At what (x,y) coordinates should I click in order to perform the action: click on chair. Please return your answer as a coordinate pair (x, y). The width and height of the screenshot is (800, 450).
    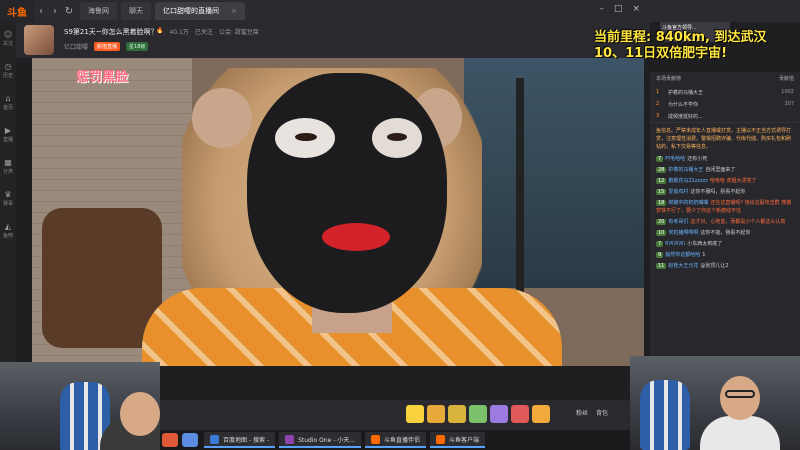
    Looking at the image, I should click on (102, 278).